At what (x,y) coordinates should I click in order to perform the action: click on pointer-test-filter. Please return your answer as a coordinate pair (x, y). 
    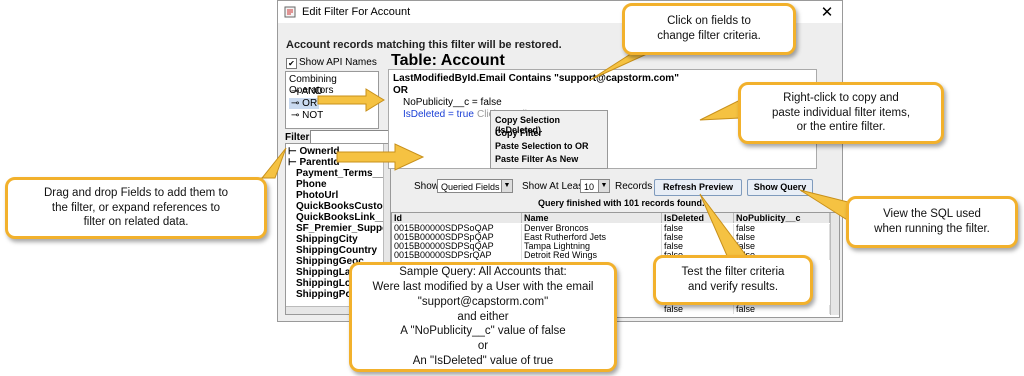
    Looking at the image, I should click on (724, 226).